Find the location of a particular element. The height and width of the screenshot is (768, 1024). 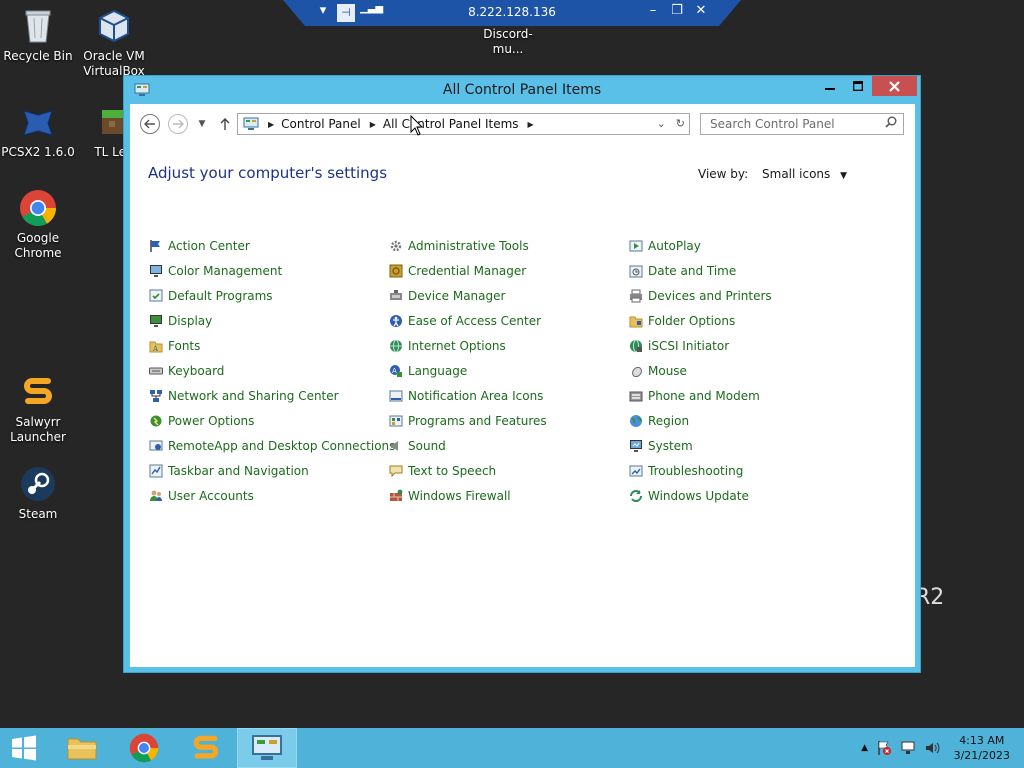

device-manager-icon is located at coordinates (396, 296).